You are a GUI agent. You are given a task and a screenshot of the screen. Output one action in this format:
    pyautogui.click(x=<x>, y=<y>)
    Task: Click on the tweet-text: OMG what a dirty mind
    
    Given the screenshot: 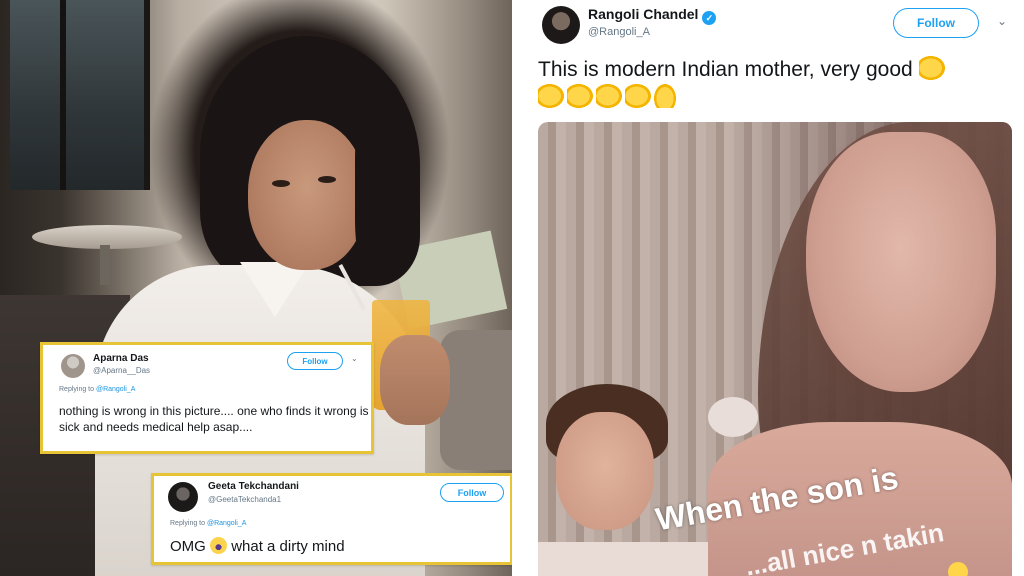 What is the action you would take?
    pyautogui.click(x=335, y=546)
    